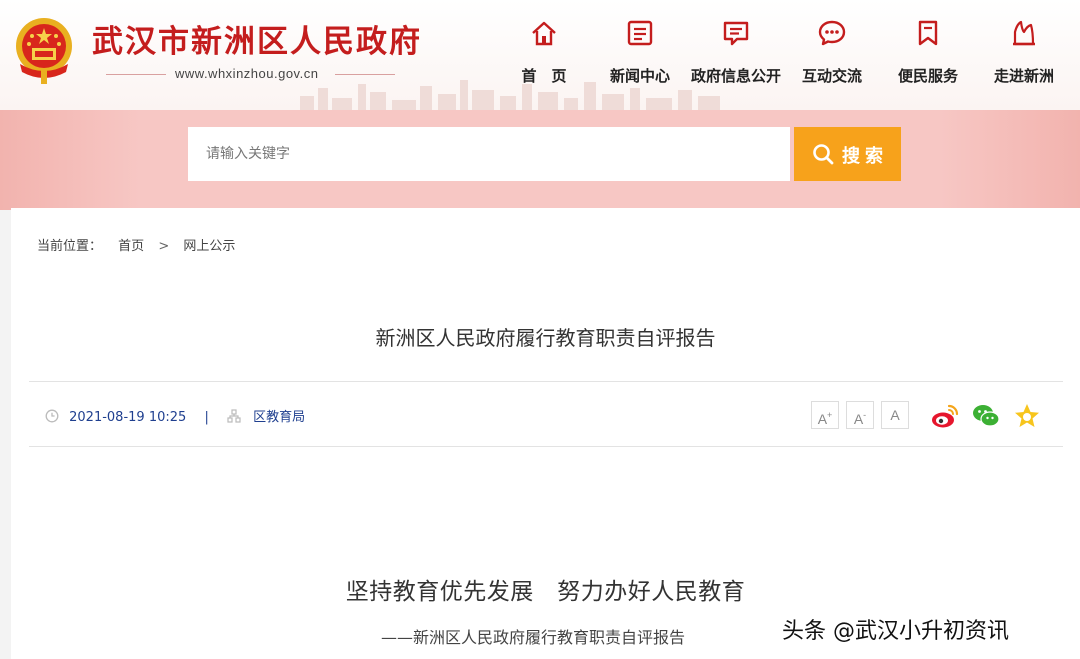 This screenshot has height=659, width=1080. Describe the element at coordinates (44, 51) in the screenshot. I see `national-emblem-icon` at that location.